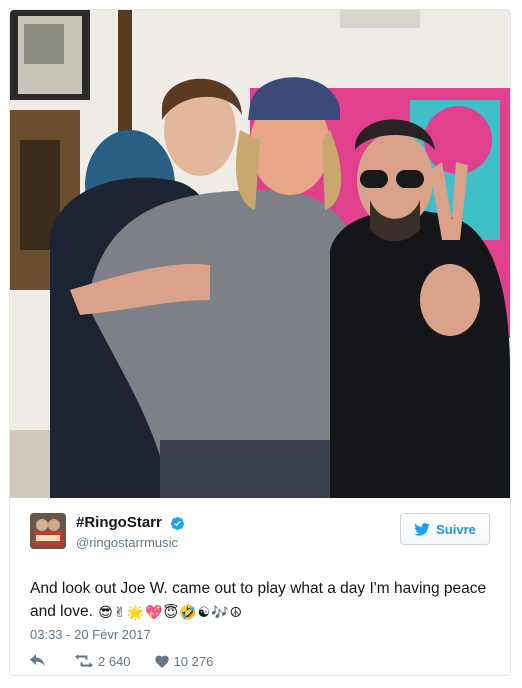 This screenshot has width=522, height=688. What do you see at coordinates (154, 612) in the screenshot?
I see `sparkling-heart-emoji-icon: 💖` at bounding box center [154, 612].